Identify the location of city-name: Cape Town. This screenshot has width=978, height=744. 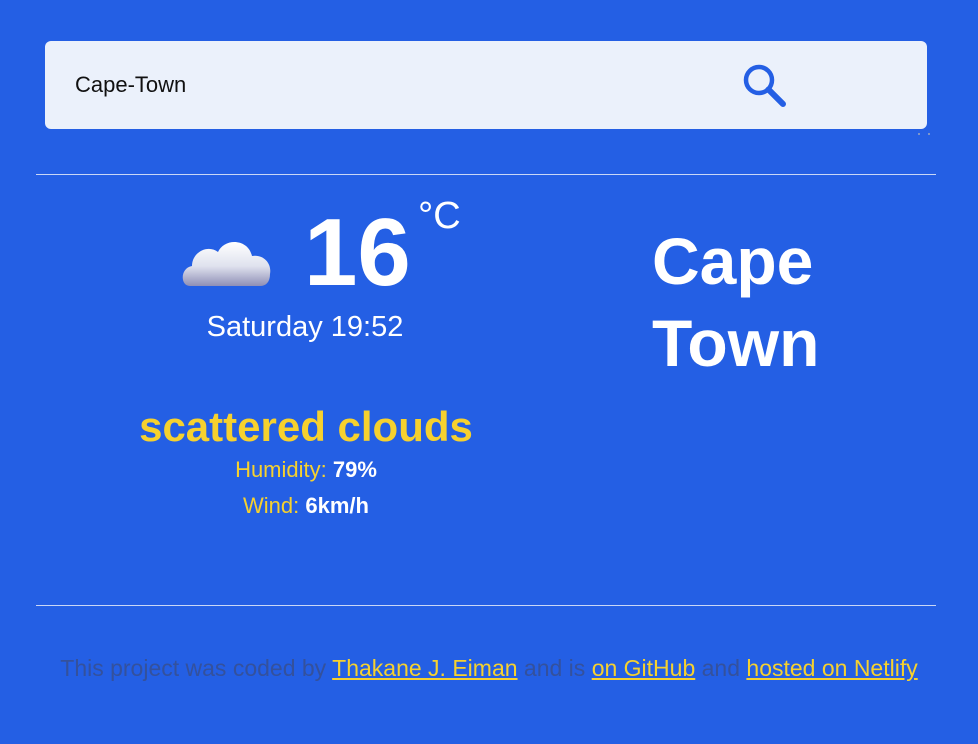
(782, 302).